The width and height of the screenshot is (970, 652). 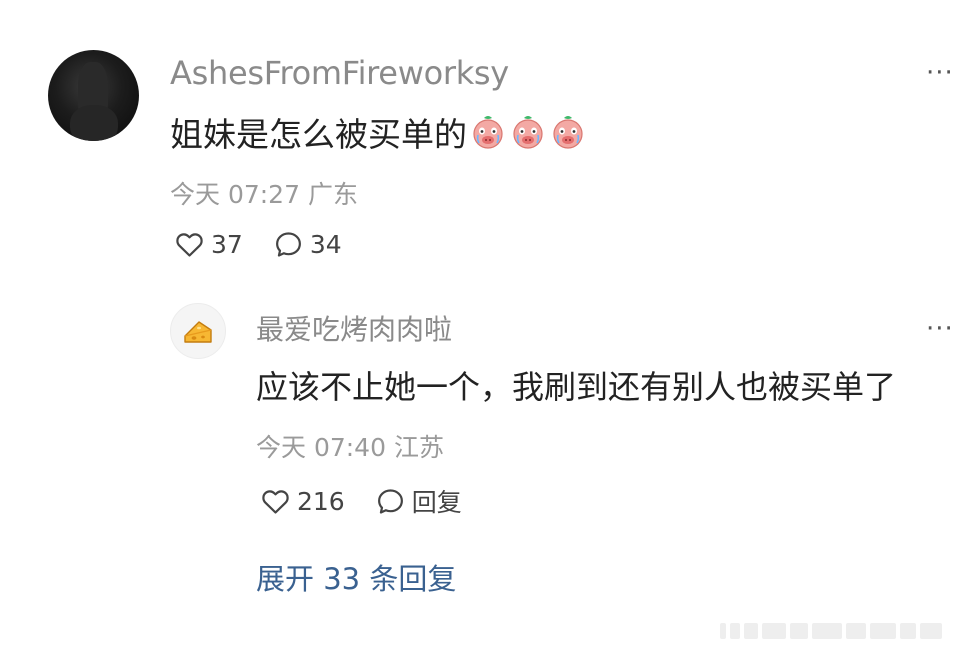 What do you see at coordinates (321, 501) in the screenshot?
I see `like-count: 216` at bounding box center [321, 501].